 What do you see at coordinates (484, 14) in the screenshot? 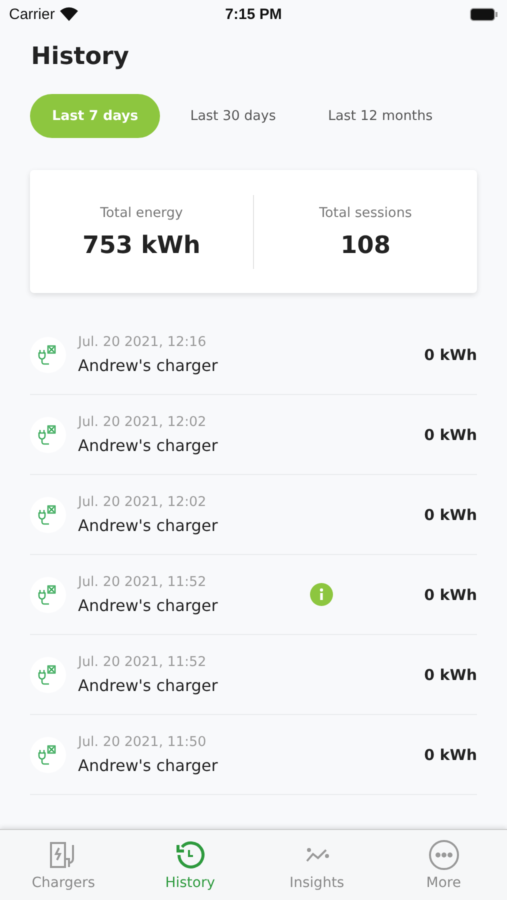
I see `battery-icon` at bounding box center [484, 14].